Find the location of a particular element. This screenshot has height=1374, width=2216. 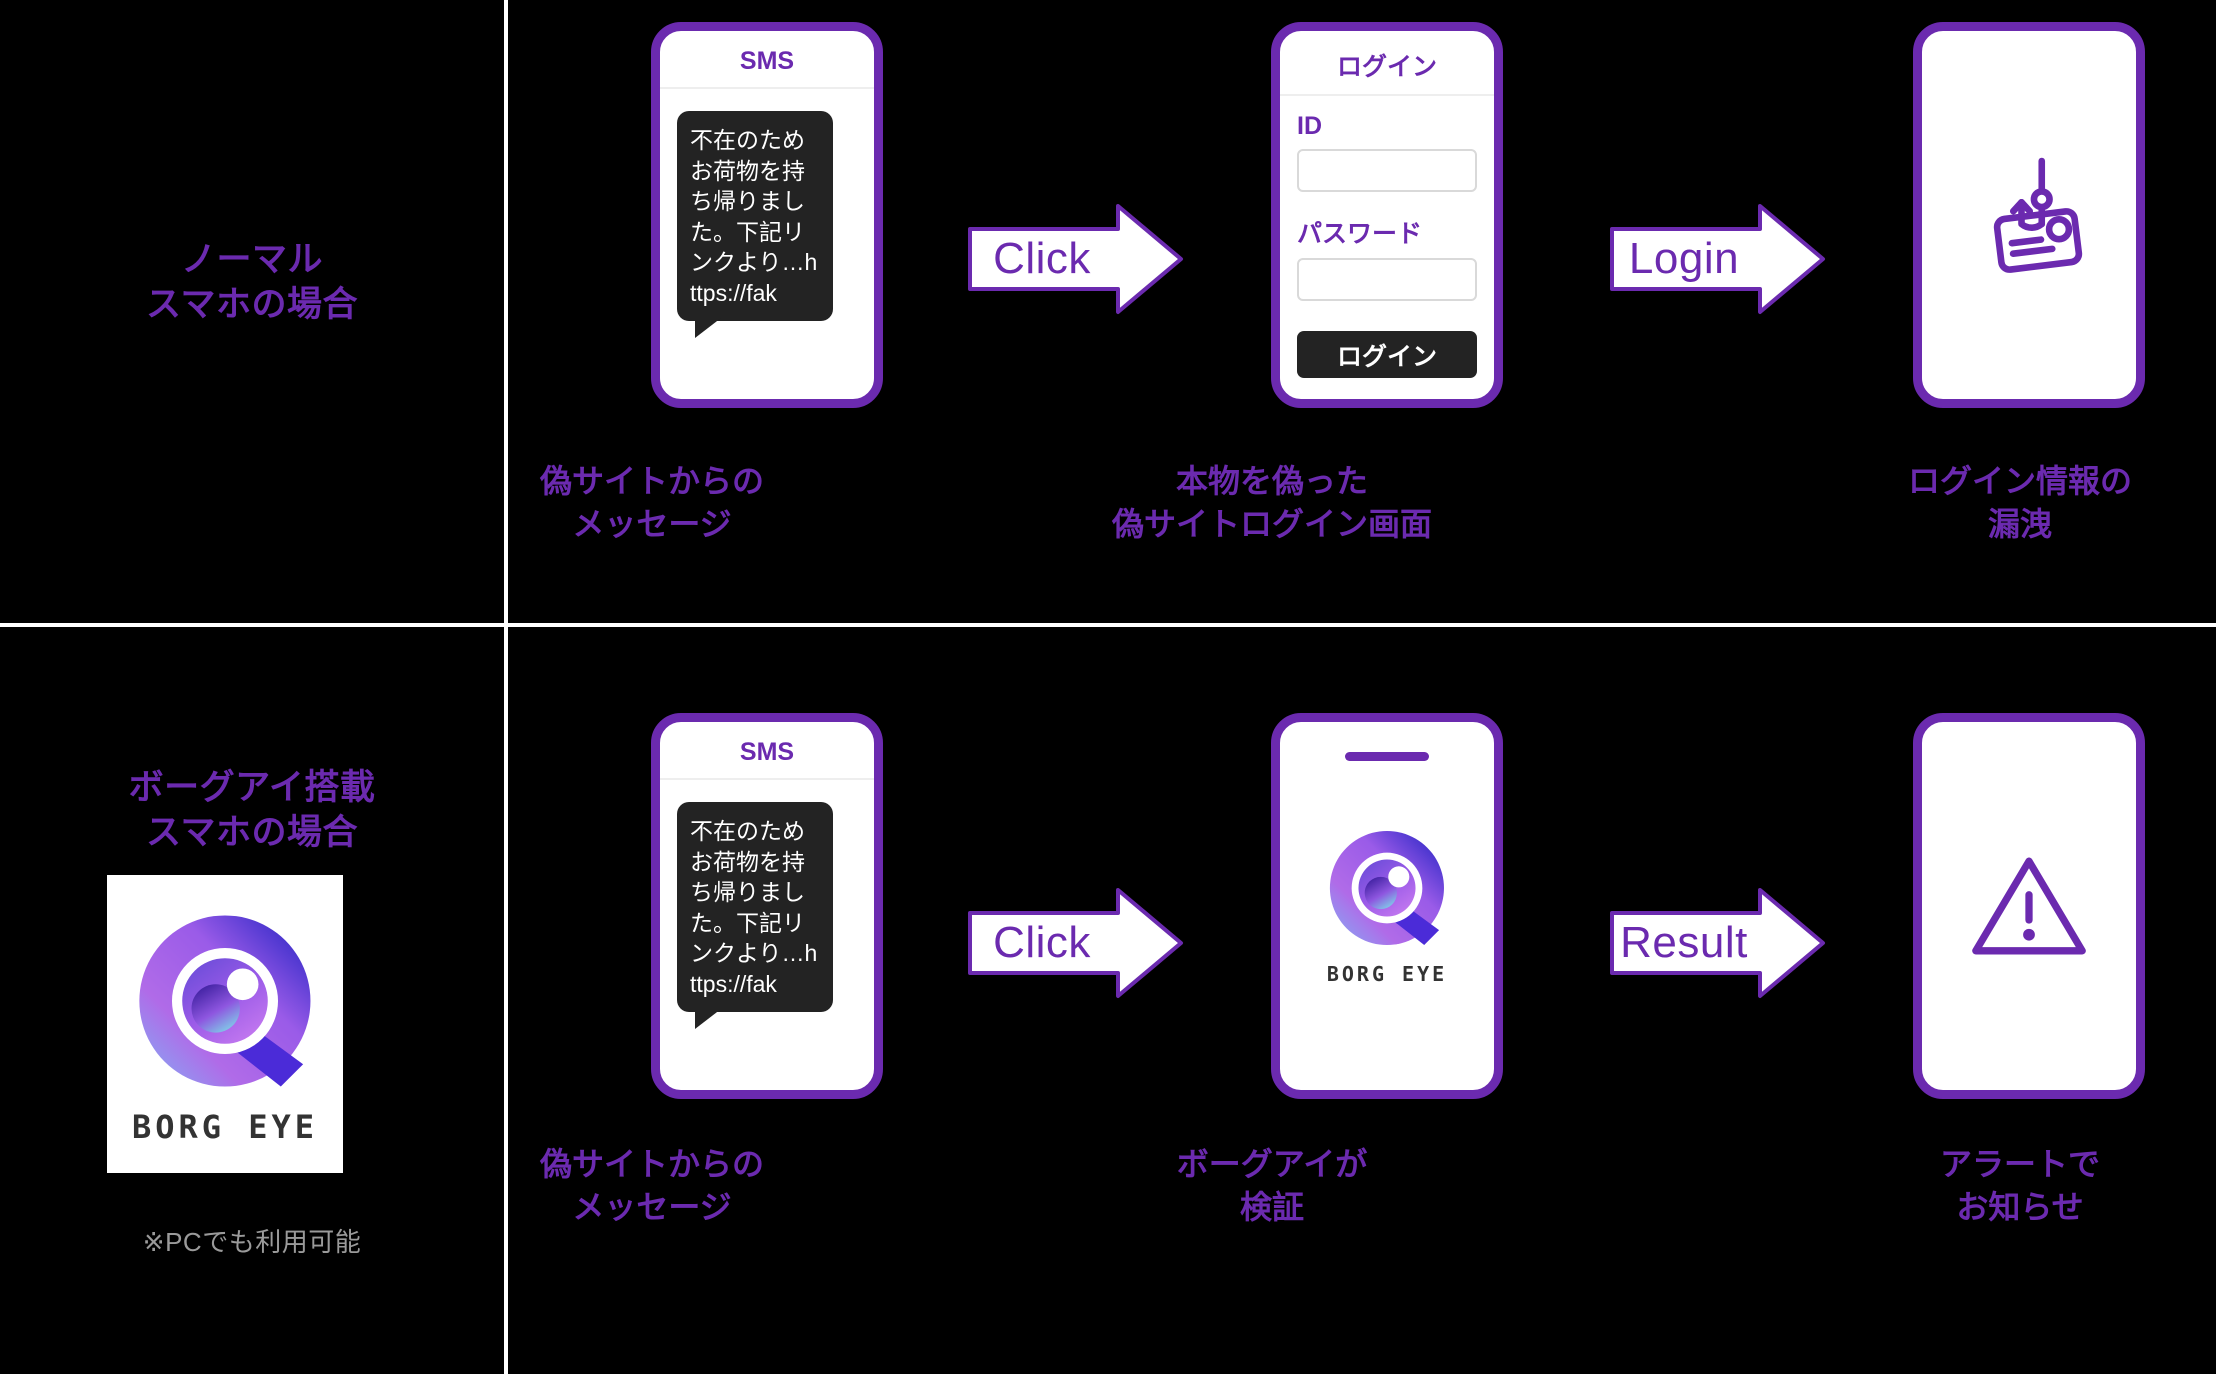

arrow-row1-click: Click is located at coordinates (1076, 259).